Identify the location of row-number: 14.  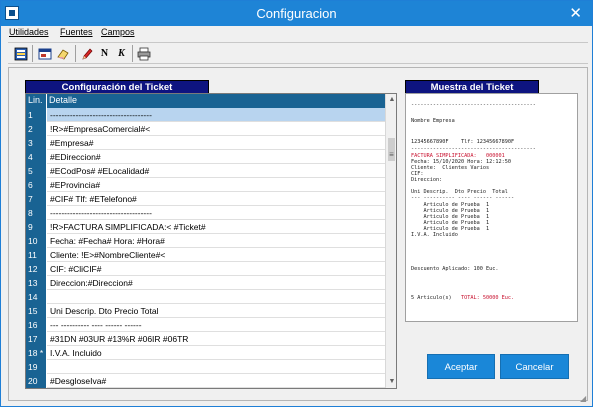
(36, 297).